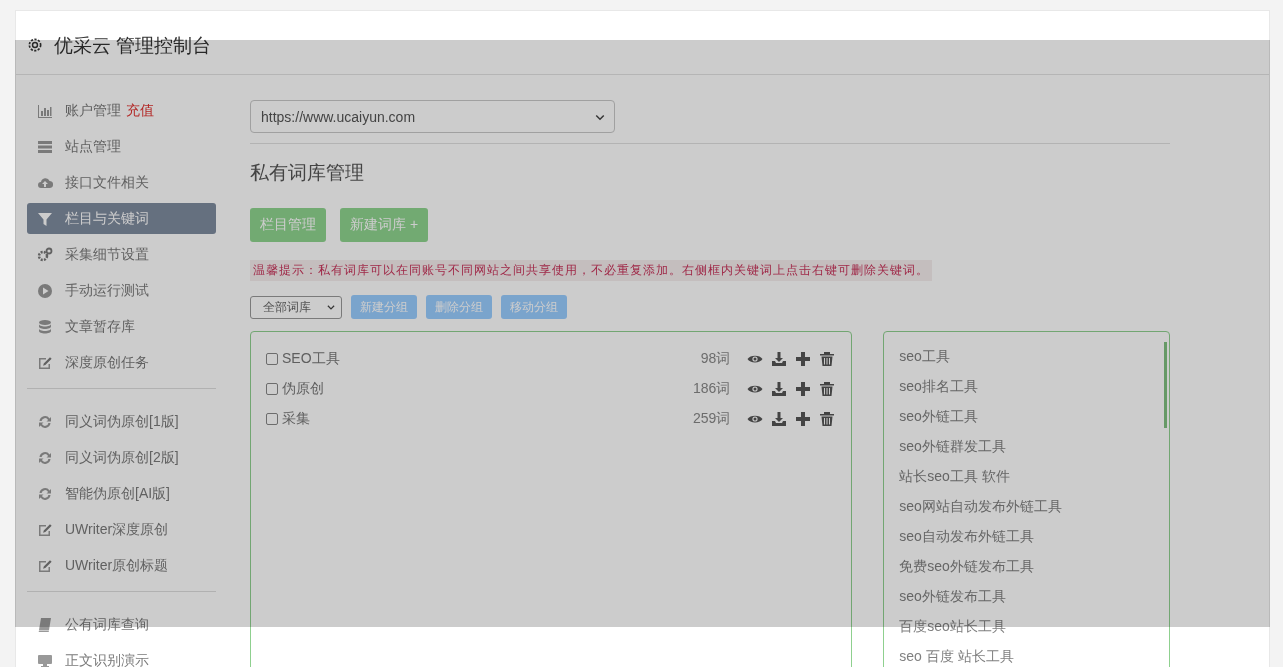 The width and height of the screenshot is (1283, 667). Describe the element at coordinates (121, 182) in the screenshot. I see `sidebar-item: 接口文件相关` at that location.